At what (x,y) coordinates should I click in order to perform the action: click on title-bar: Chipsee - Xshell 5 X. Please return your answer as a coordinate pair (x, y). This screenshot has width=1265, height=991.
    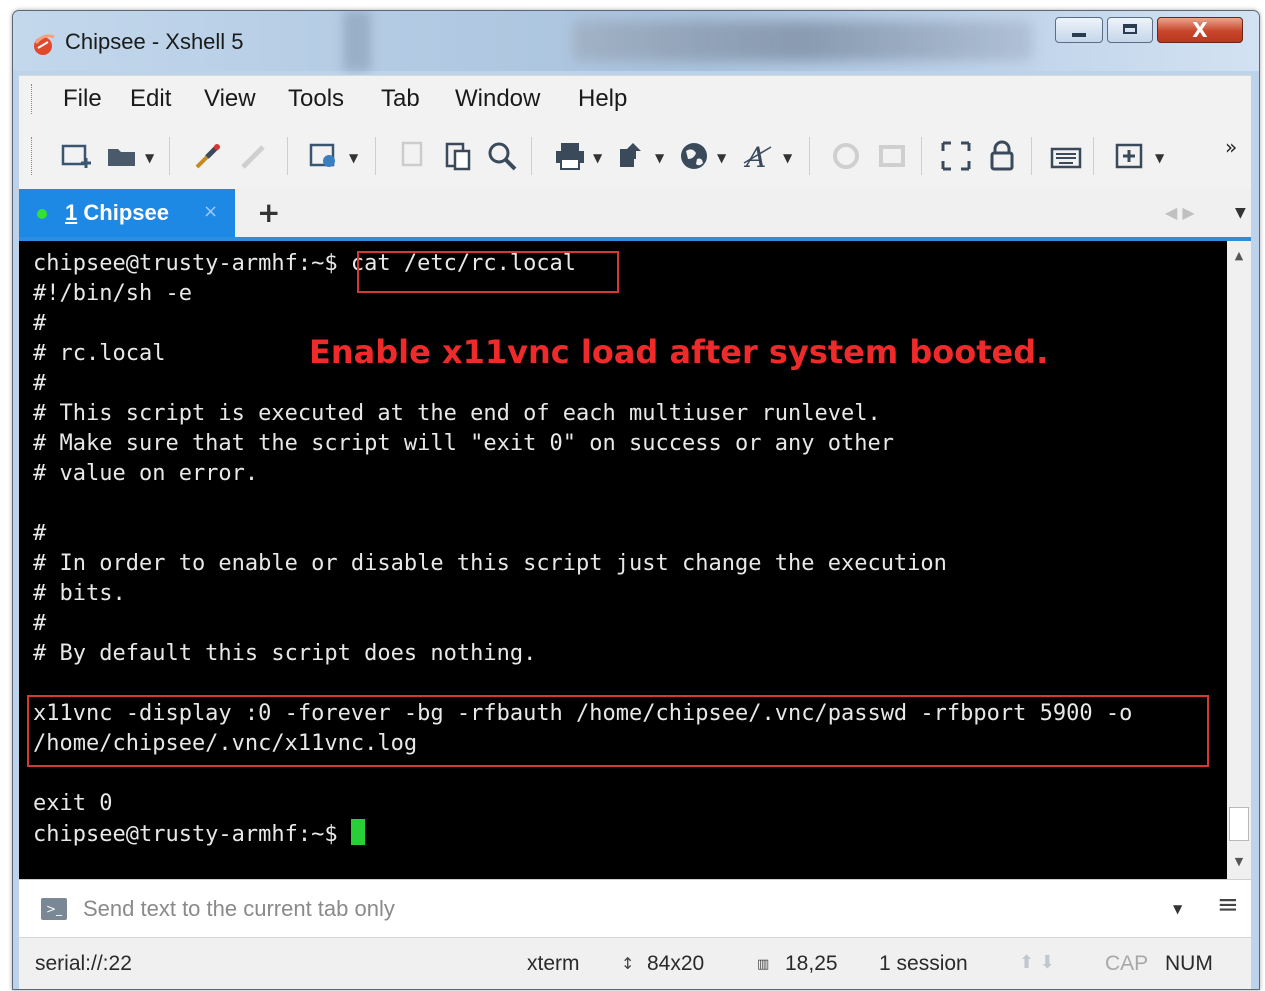
    Looking at the image, I should click on (636, 41).